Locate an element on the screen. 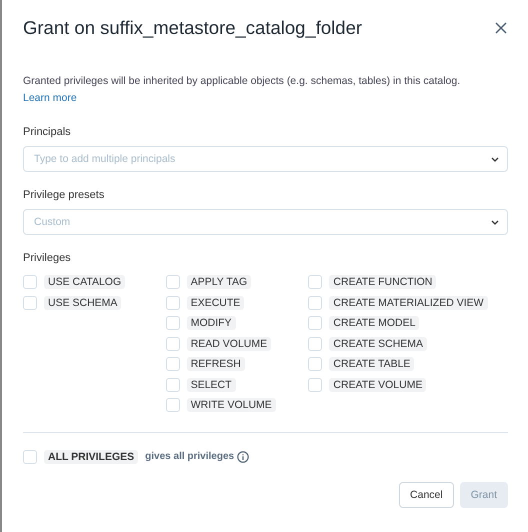  info-icon is located at coordinates (243, 456).